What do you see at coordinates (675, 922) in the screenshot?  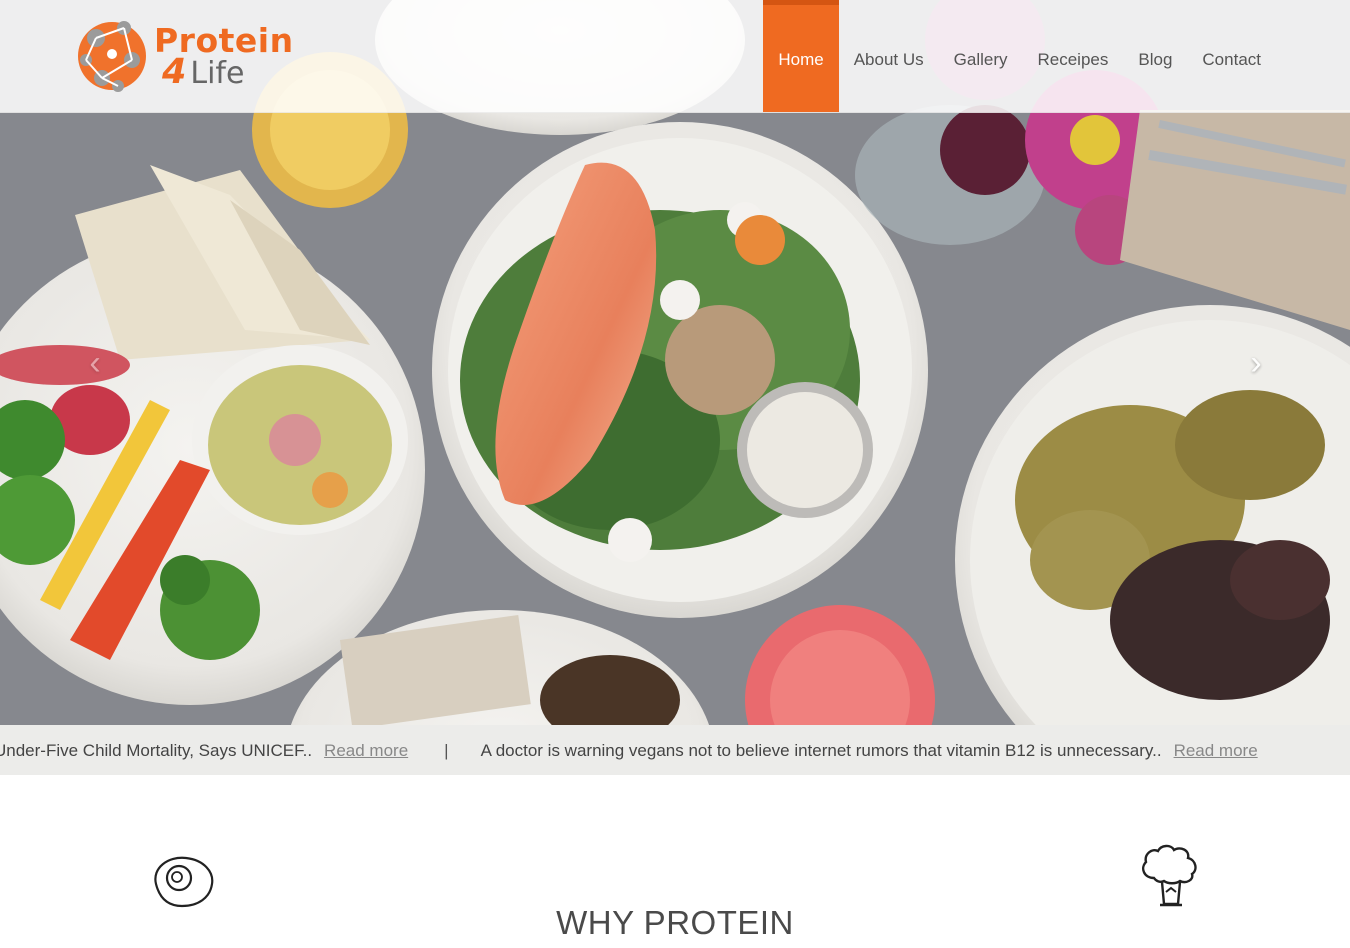 I see `section-title: WHY PROTEIN` at bounding box center [675, 922].